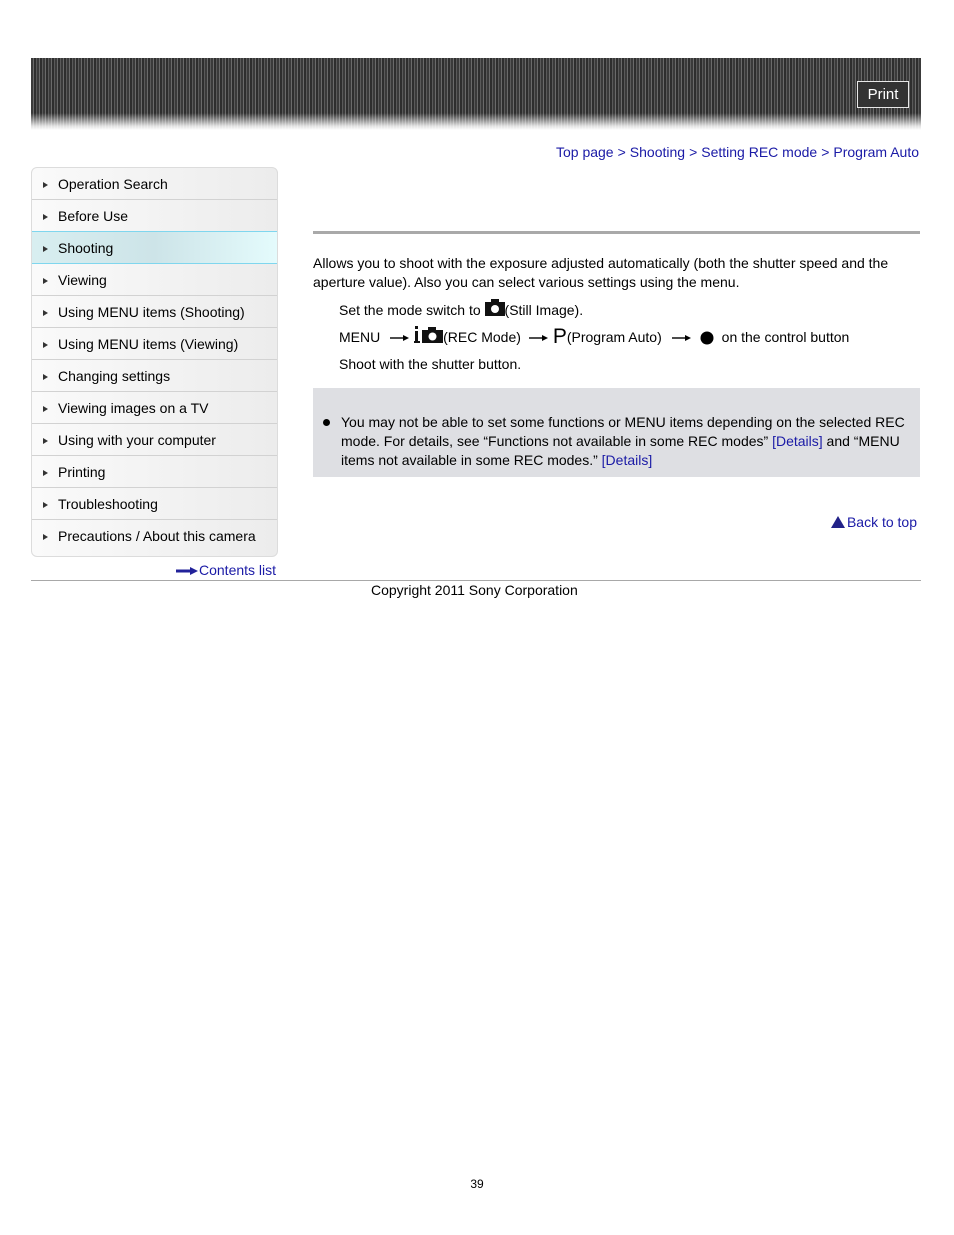  What do you see at coordinates (154, 472) in the screenshot?
I see `sidebar-item-printing: Printing` at bounding box center [154, 472].